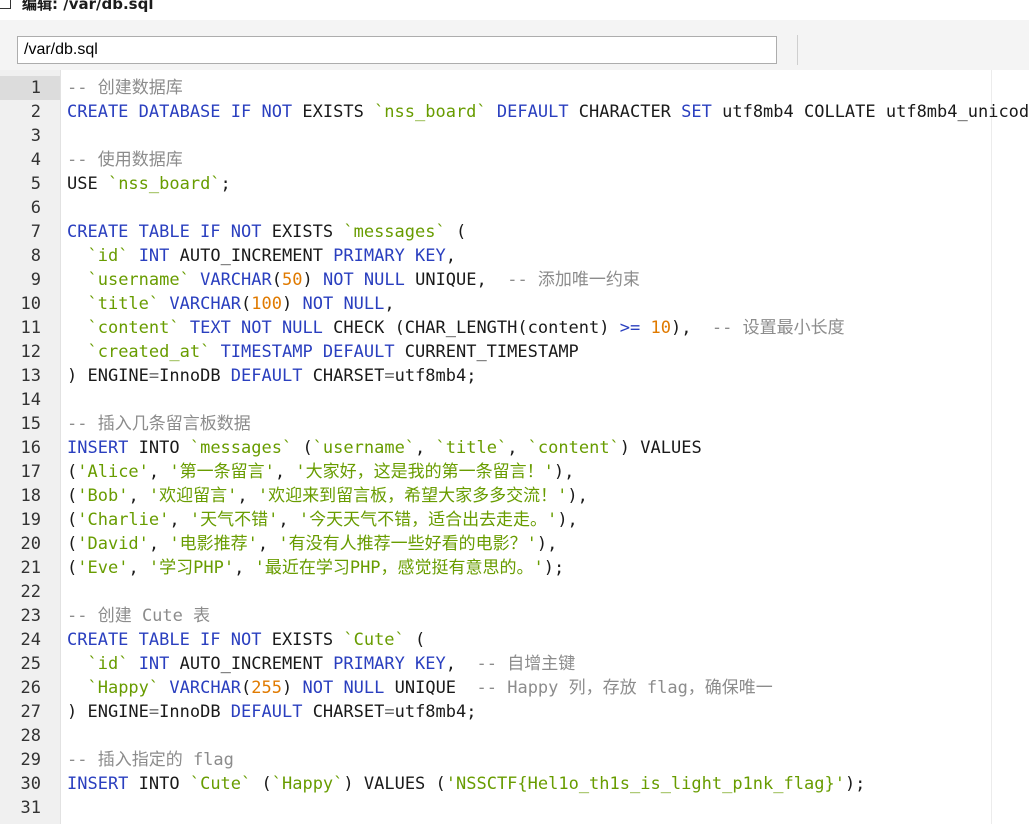  I want to click on line-number: 25, so click(30, 664).